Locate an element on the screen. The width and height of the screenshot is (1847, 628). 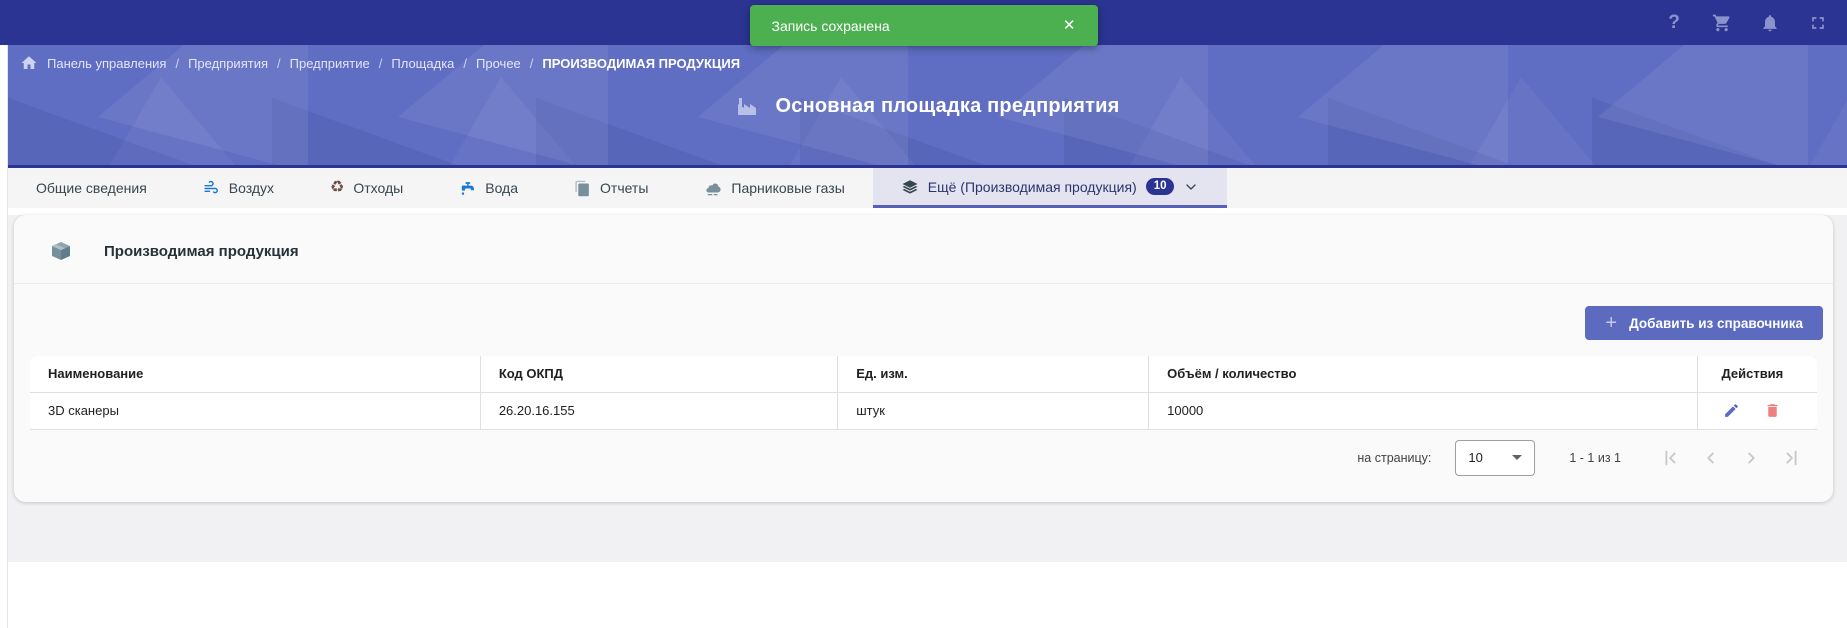
cell-name: 3D сканеры is located at coordinates (255, 411).